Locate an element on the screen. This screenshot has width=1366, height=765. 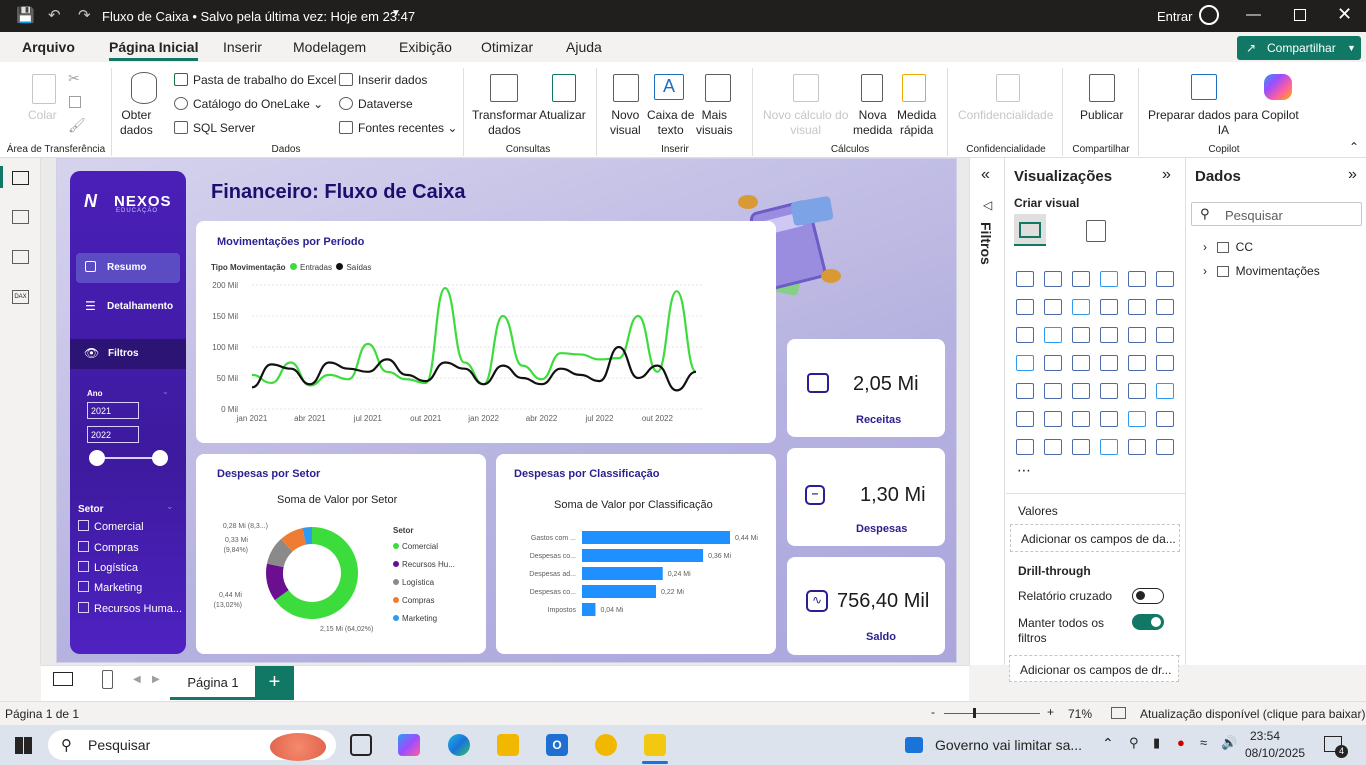
close-button: ✕ is located at coordinates (1344, 14).